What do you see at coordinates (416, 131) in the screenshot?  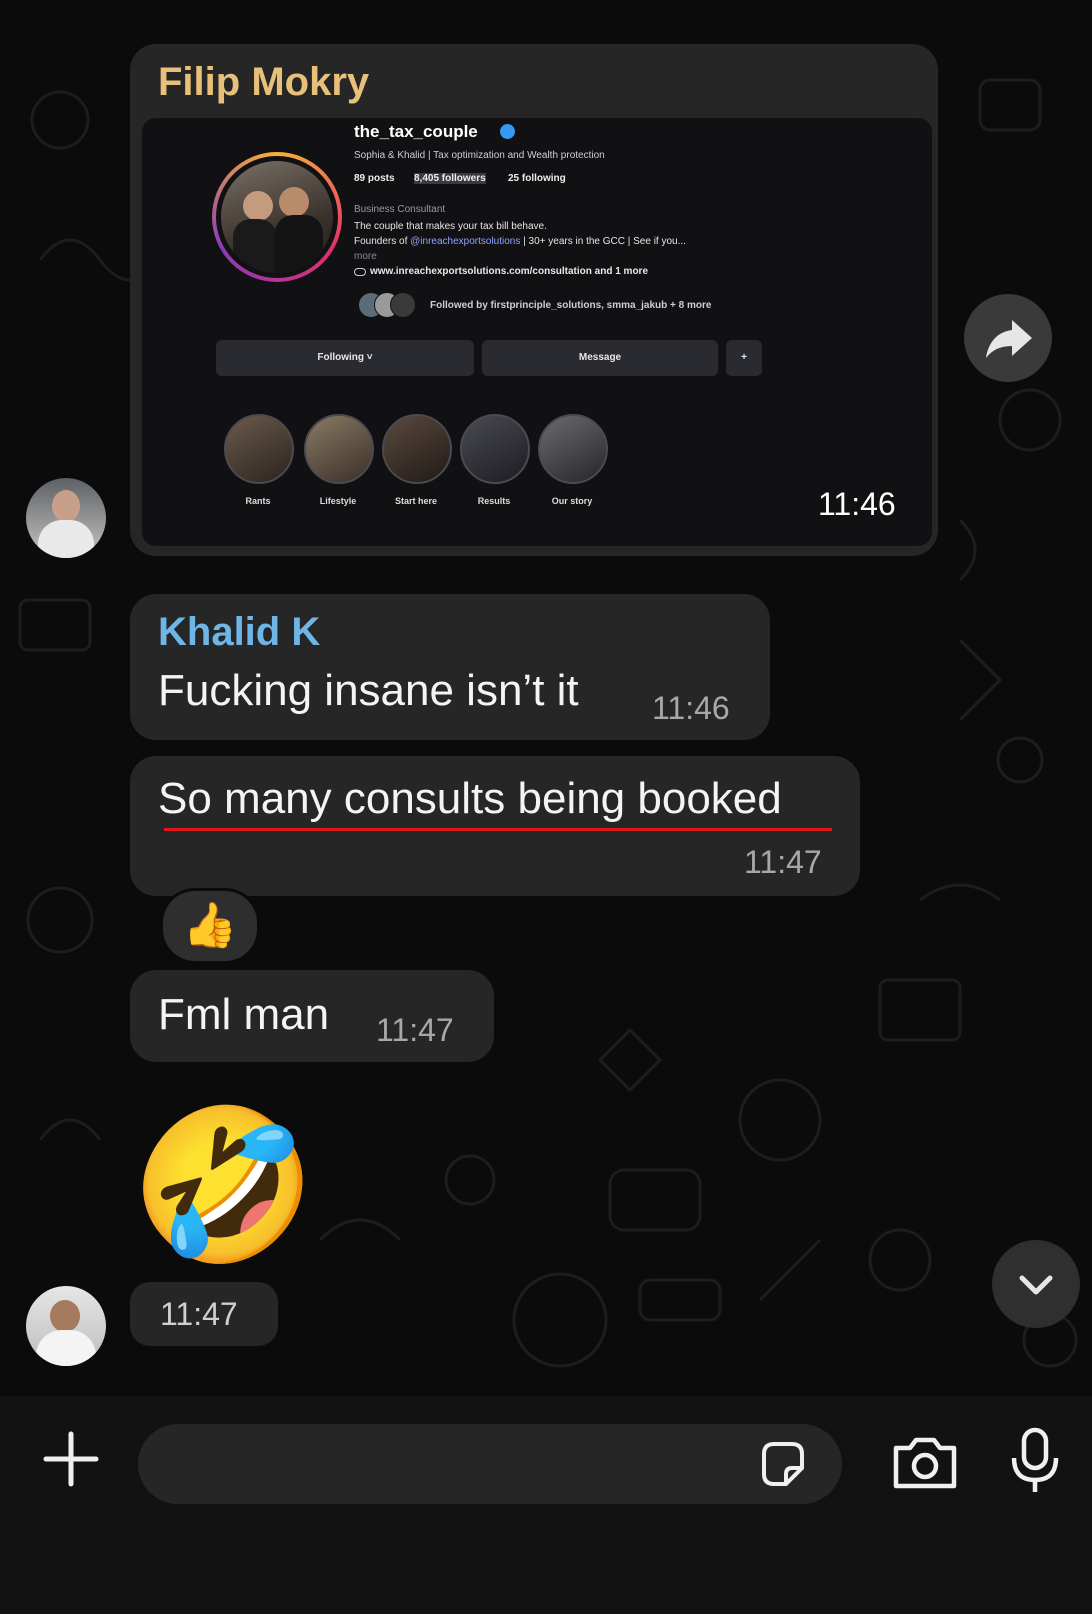 I see `ig-username: the_tax_couple` at bounding box center [416, 131].